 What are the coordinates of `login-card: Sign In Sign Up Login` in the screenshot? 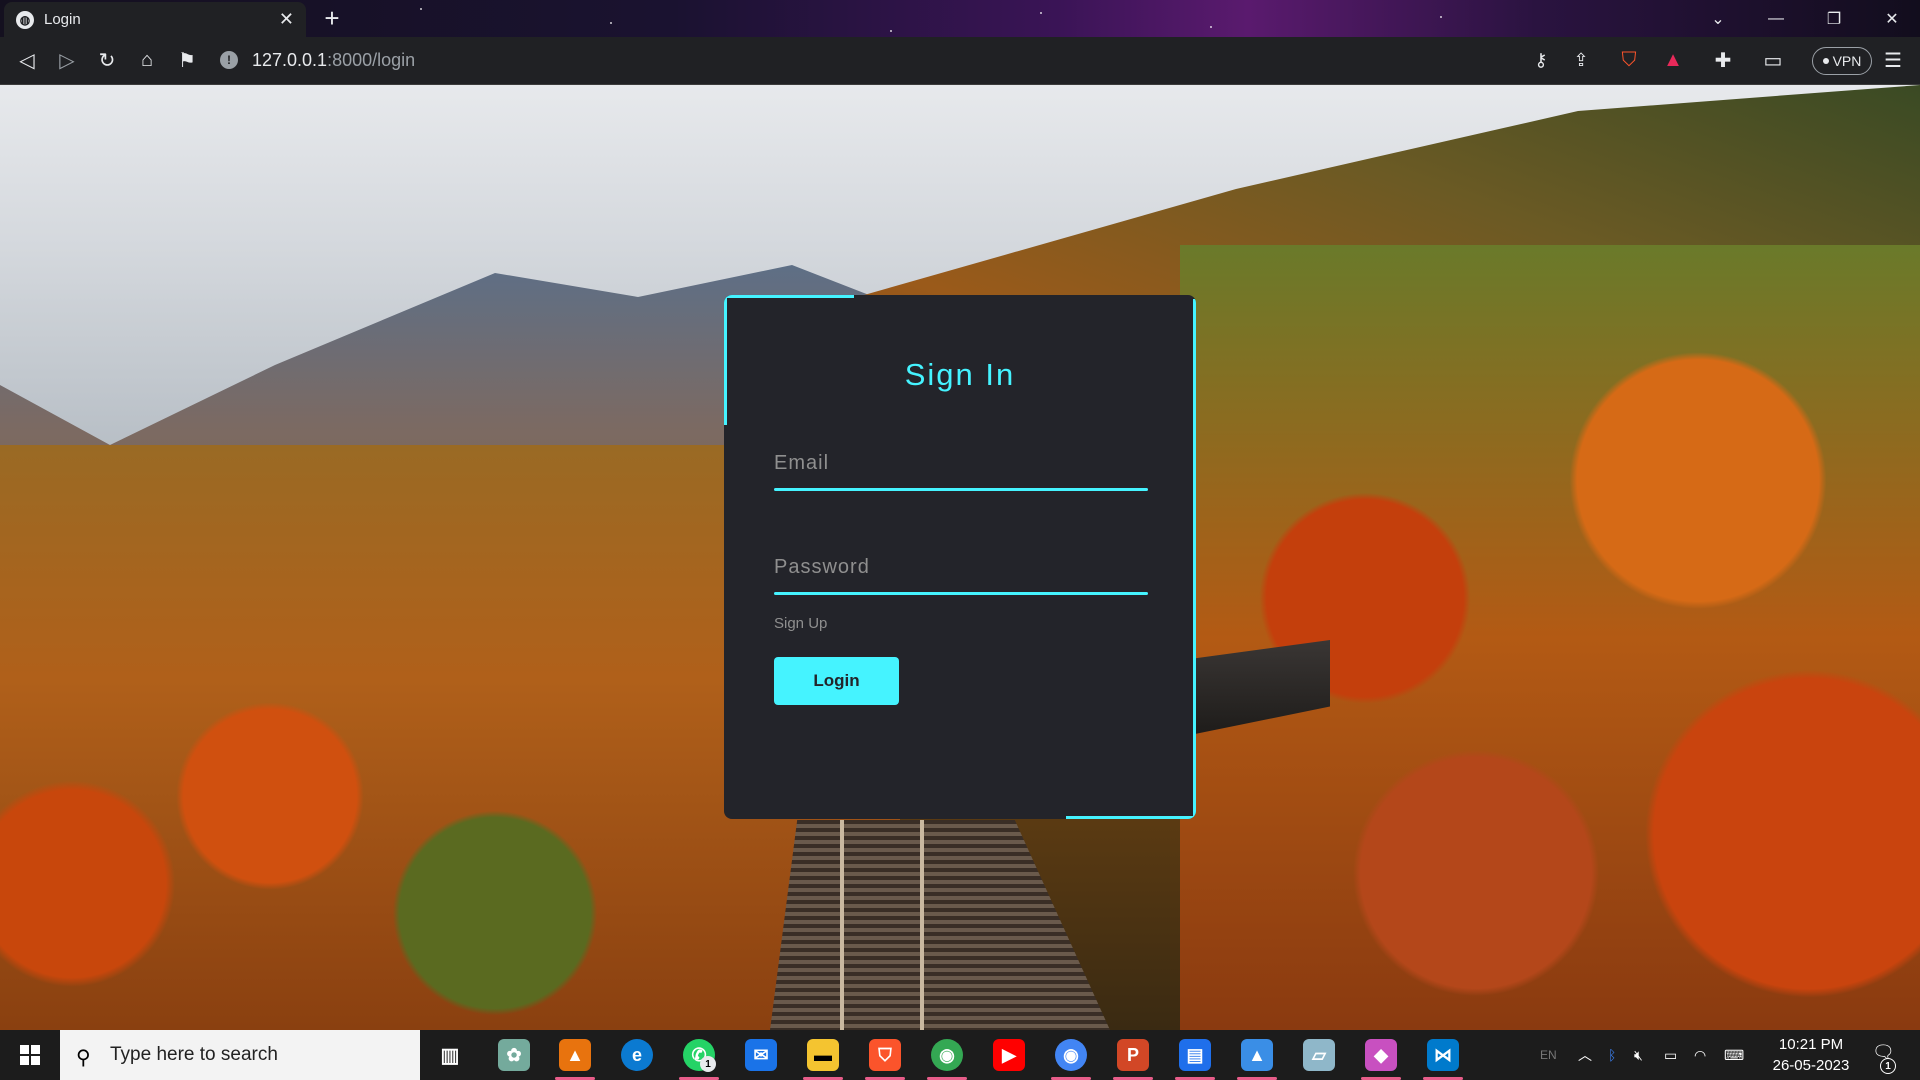 It's located at (960, 557).